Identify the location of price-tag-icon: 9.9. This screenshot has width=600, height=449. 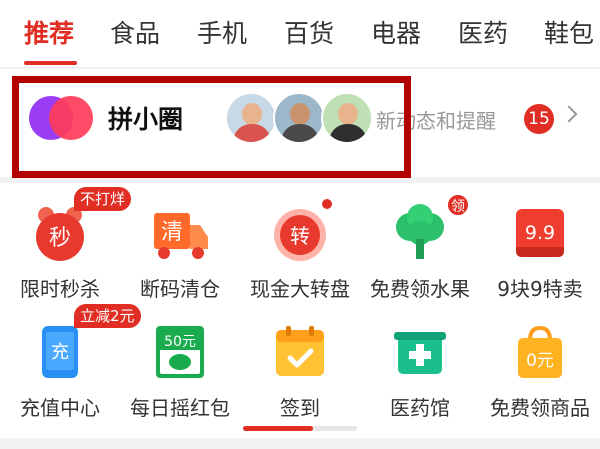
(540, 233).